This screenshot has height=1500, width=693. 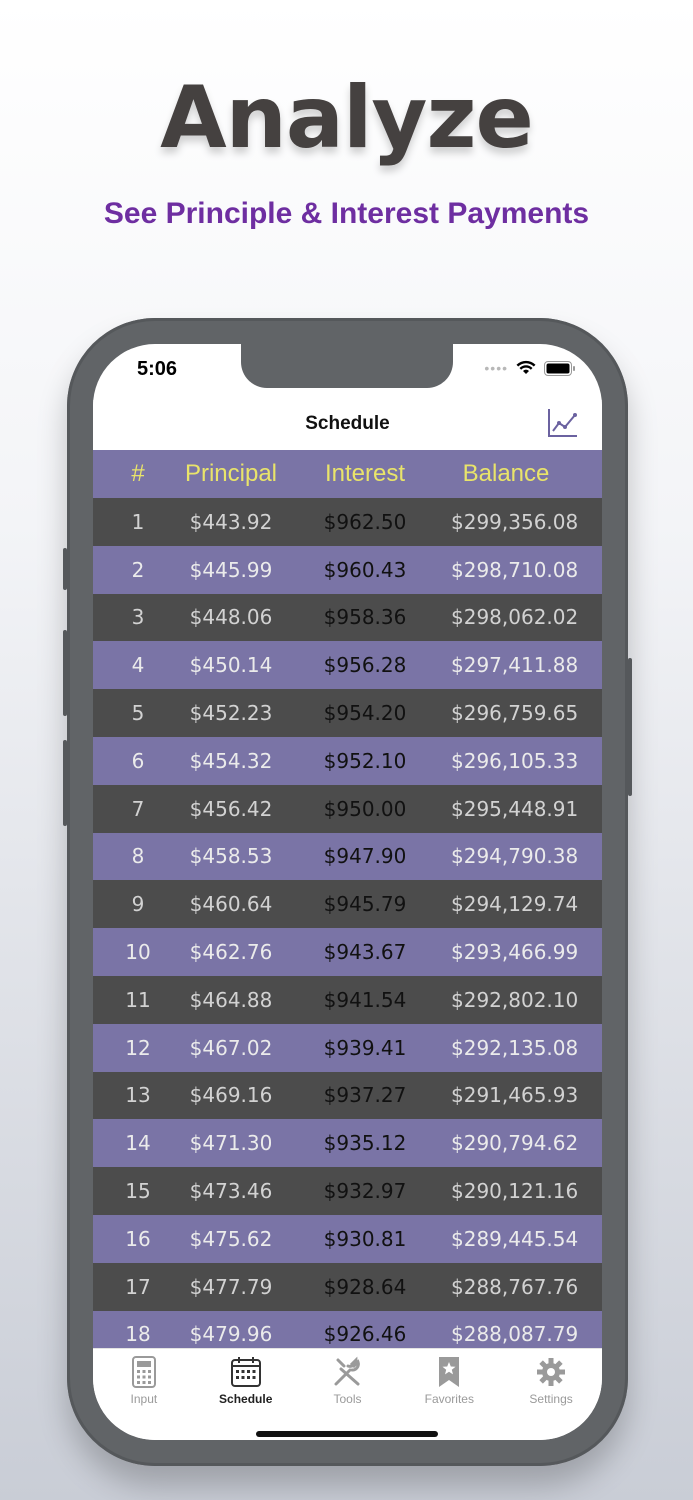 I want to click on row-principal: $475.62, so click(x=231, y=1238).